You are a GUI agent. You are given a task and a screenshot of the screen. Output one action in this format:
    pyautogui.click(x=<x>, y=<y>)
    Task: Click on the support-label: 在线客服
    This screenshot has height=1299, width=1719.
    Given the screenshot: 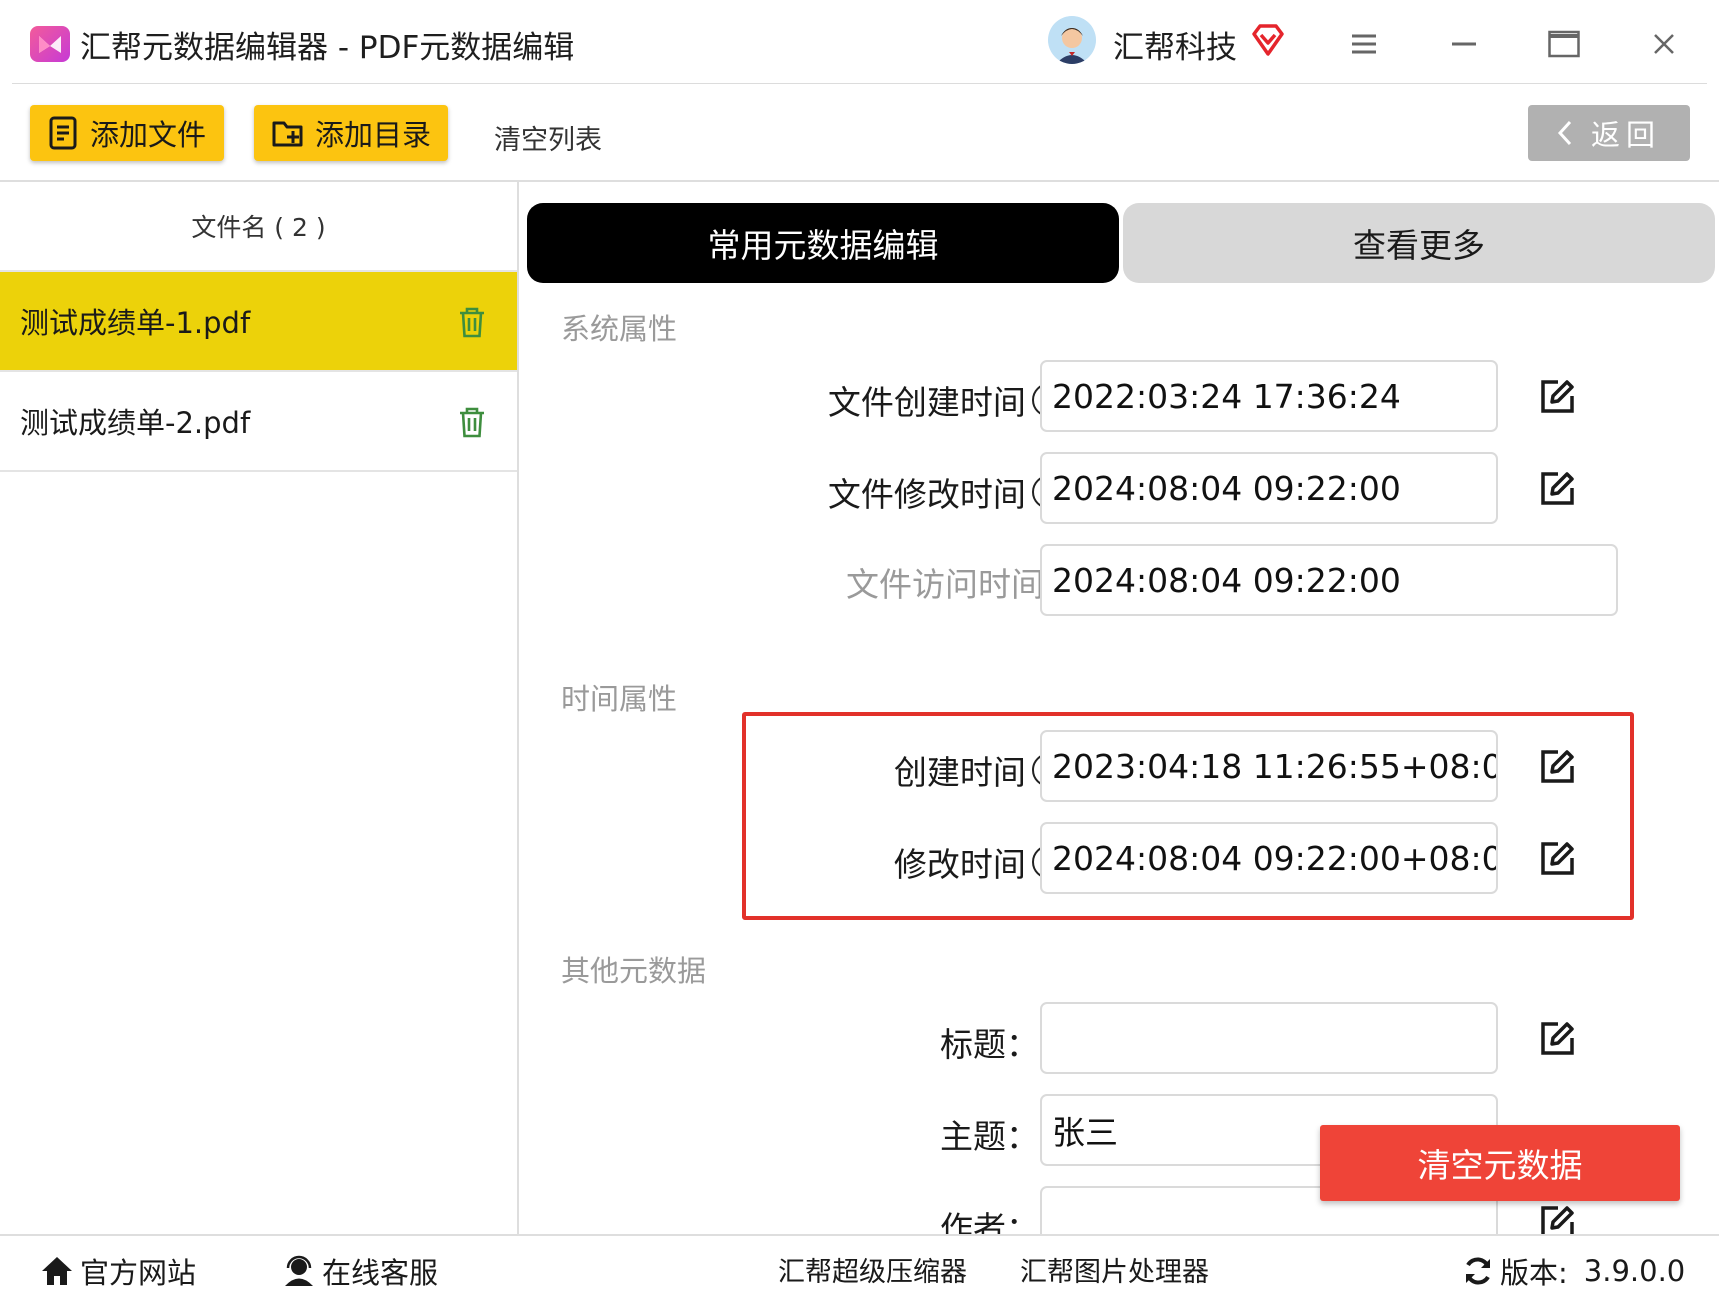 What is the action you would take?
    pyautogui.click(x=380, y=1273)
    